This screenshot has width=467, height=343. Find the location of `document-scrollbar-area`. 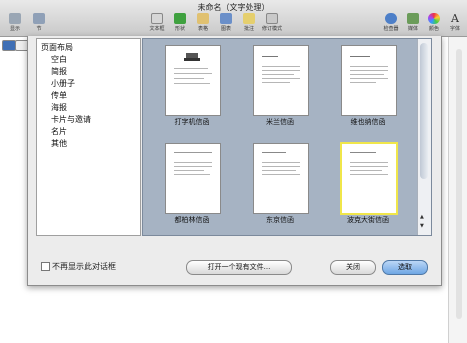

document-scrollbar-area is located at coordinates (457, 190).